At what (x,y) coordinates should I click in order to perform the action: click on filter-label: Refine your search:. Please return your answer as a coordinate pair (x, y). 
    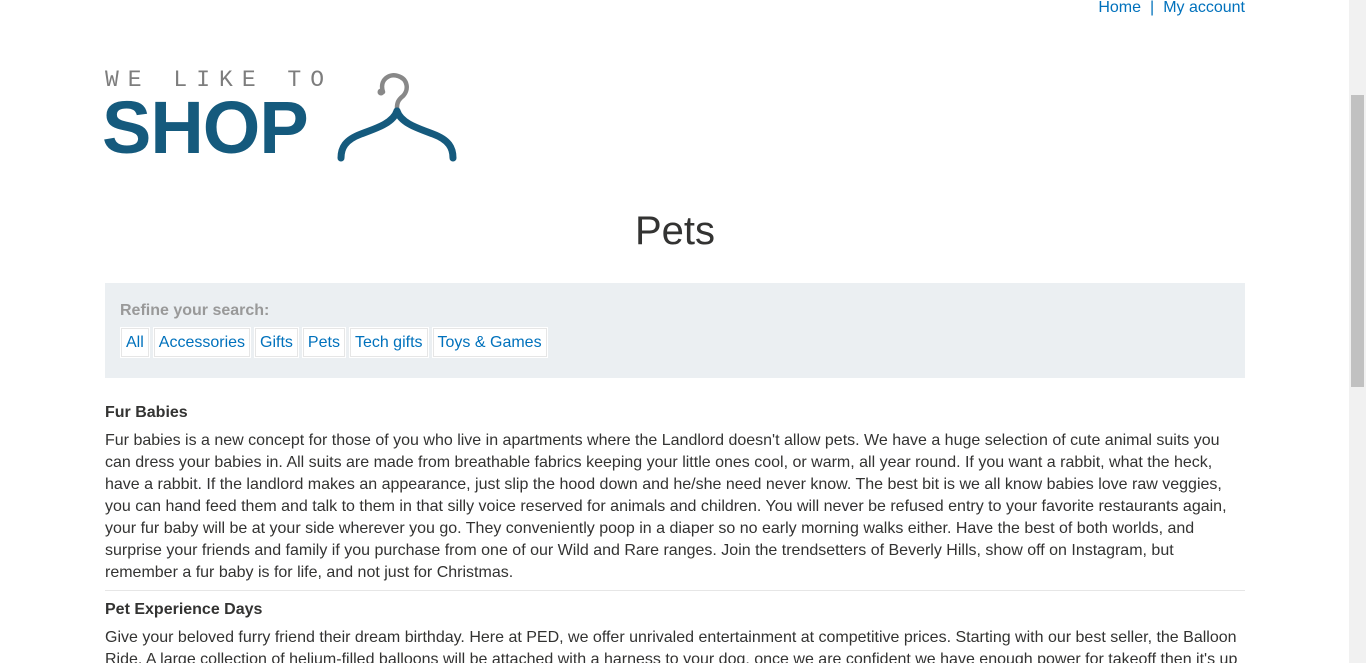
    Looking at the image, I should click on (195, 310).